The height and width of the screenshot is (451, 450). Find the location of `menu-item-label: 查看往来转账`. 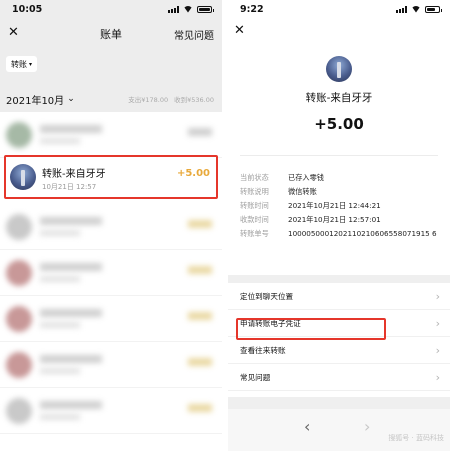

menu-item-label: 查看往来转账 is located at coordinates (263, 350).